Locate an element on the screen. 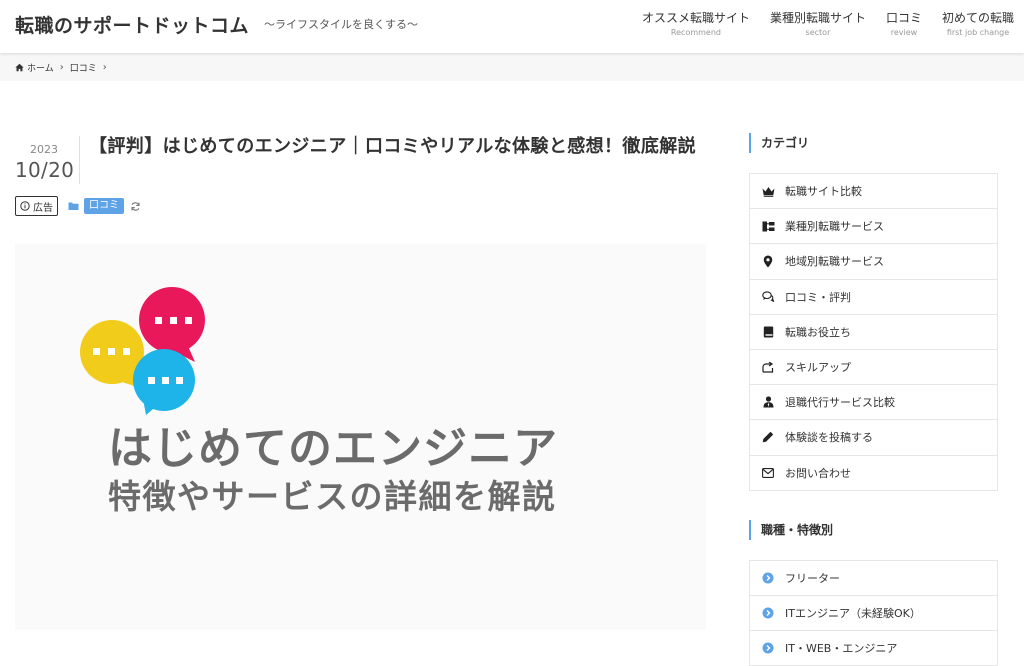 The image size is (1024, 666). sidebar-item-post-experience: 体験談を投稿する is located at coordinates (873, 438).